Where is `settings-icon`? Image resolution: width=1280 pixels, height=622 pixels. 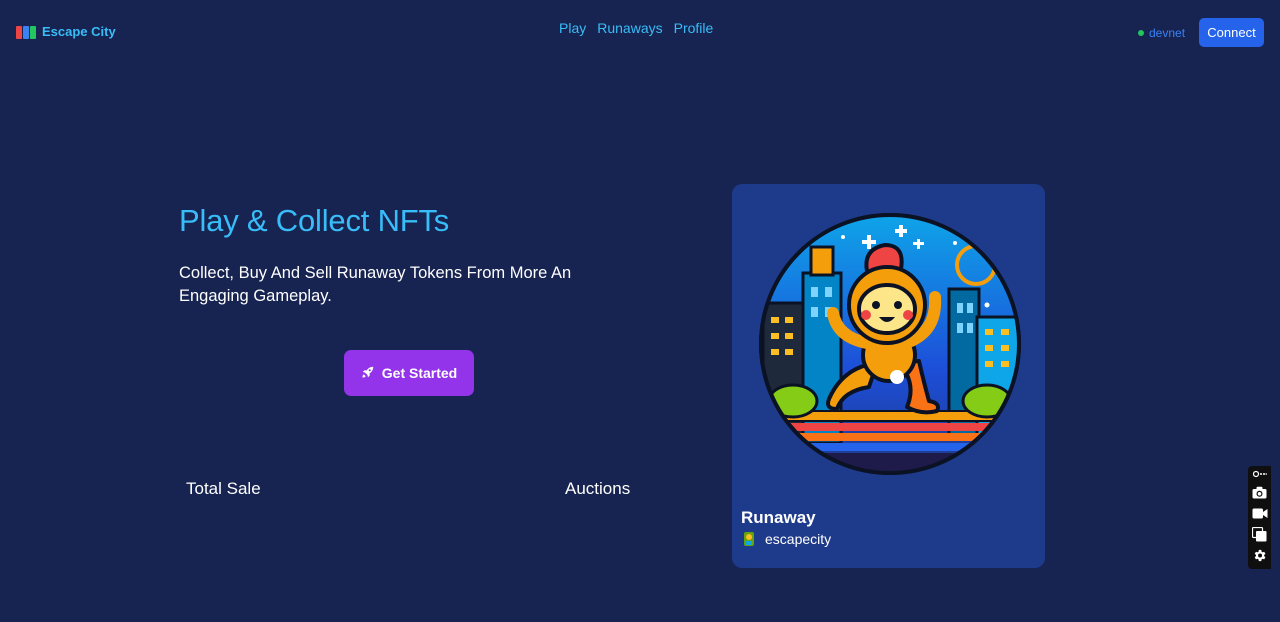 settings-icon is located at coordinates (1260, 555).